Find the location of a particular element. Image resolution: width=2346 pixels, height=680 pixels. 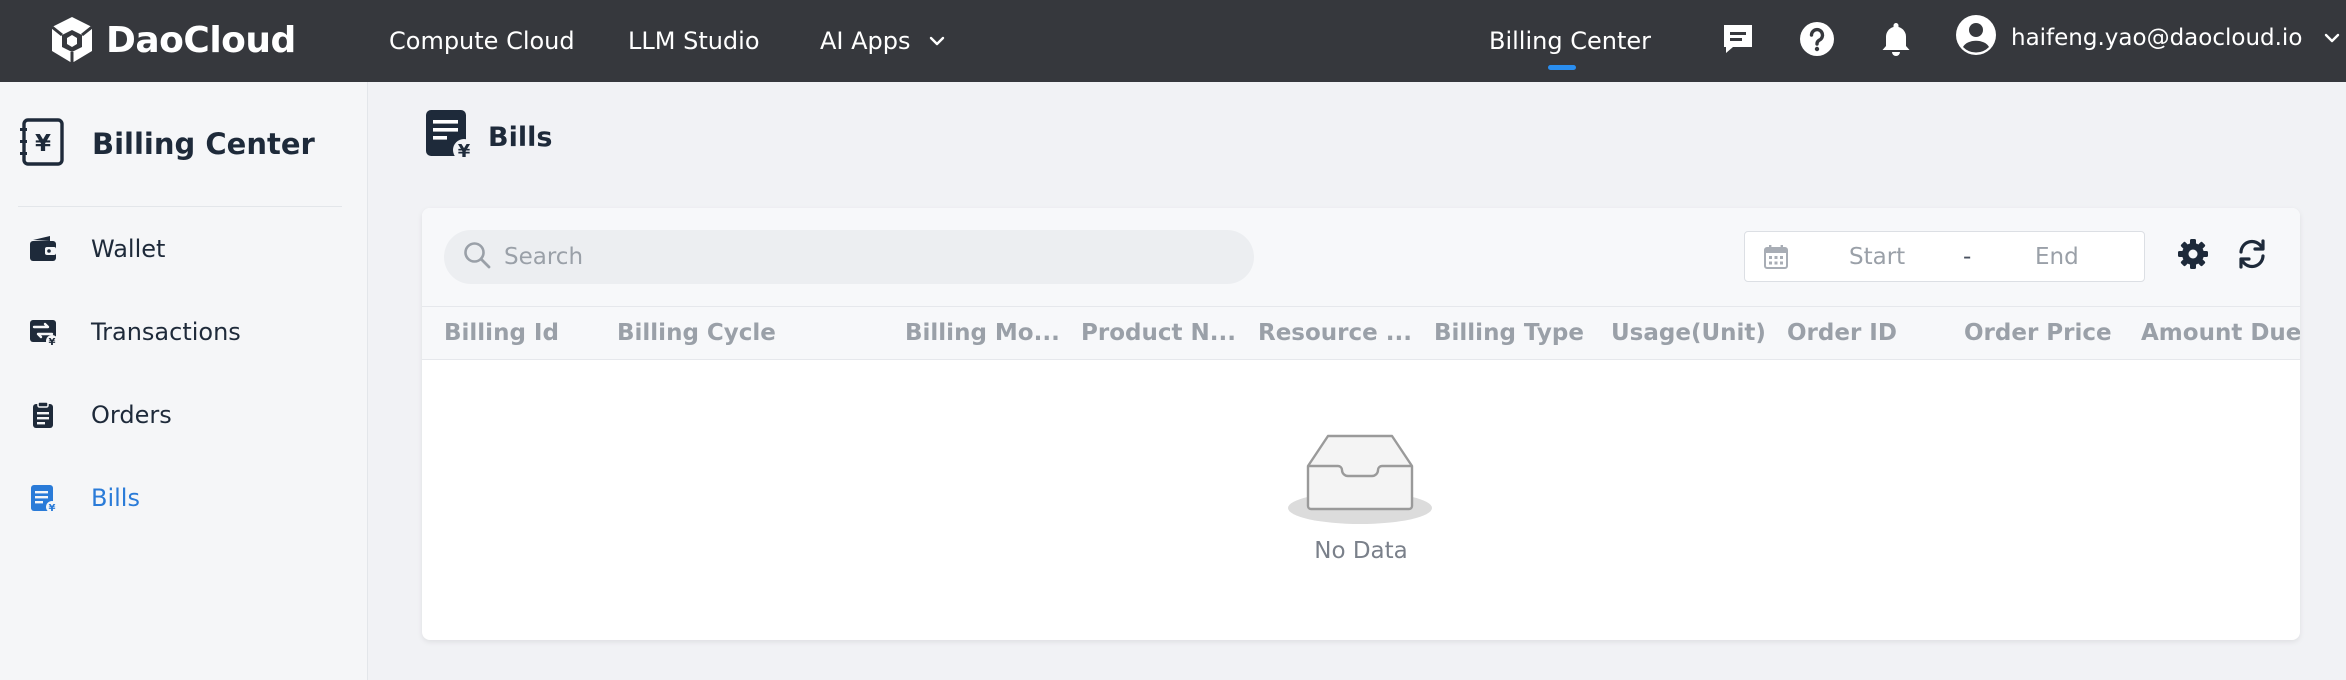

daocloud-logo-icon is located at coordinates (72, 40).